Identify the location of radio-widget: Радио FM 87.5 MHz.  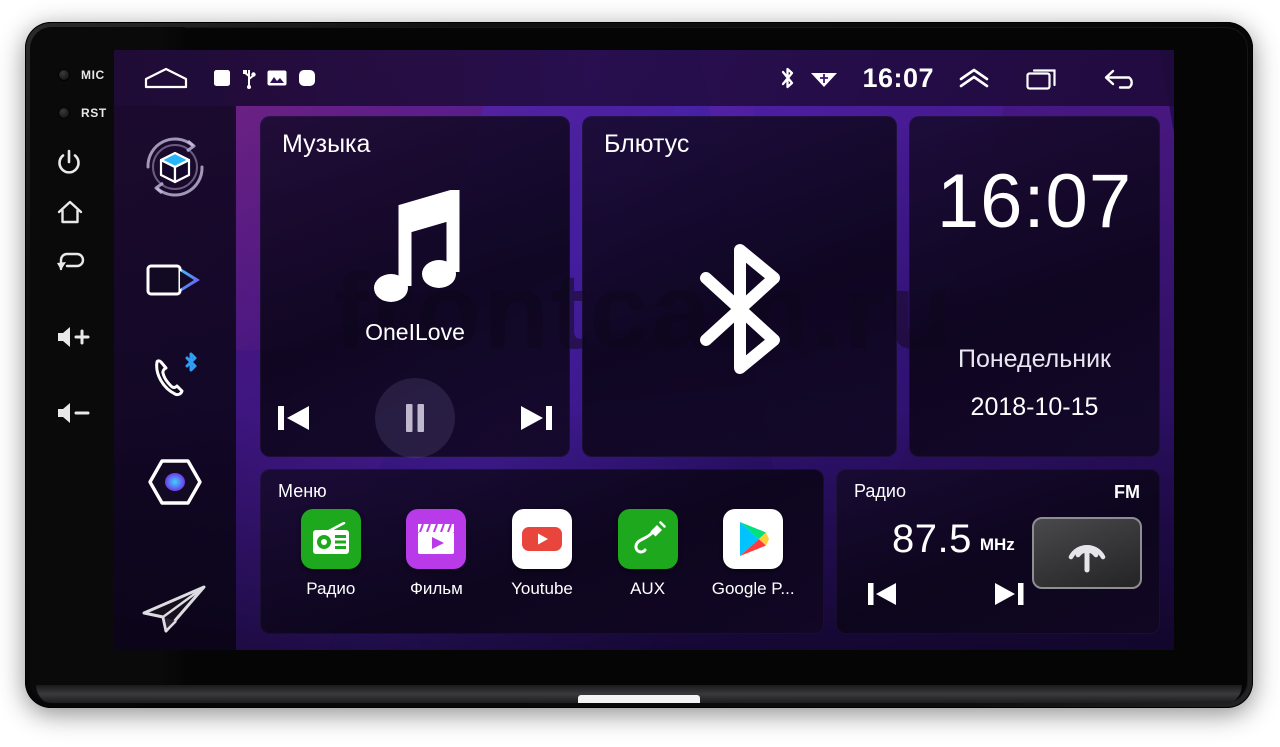
(998, 551).